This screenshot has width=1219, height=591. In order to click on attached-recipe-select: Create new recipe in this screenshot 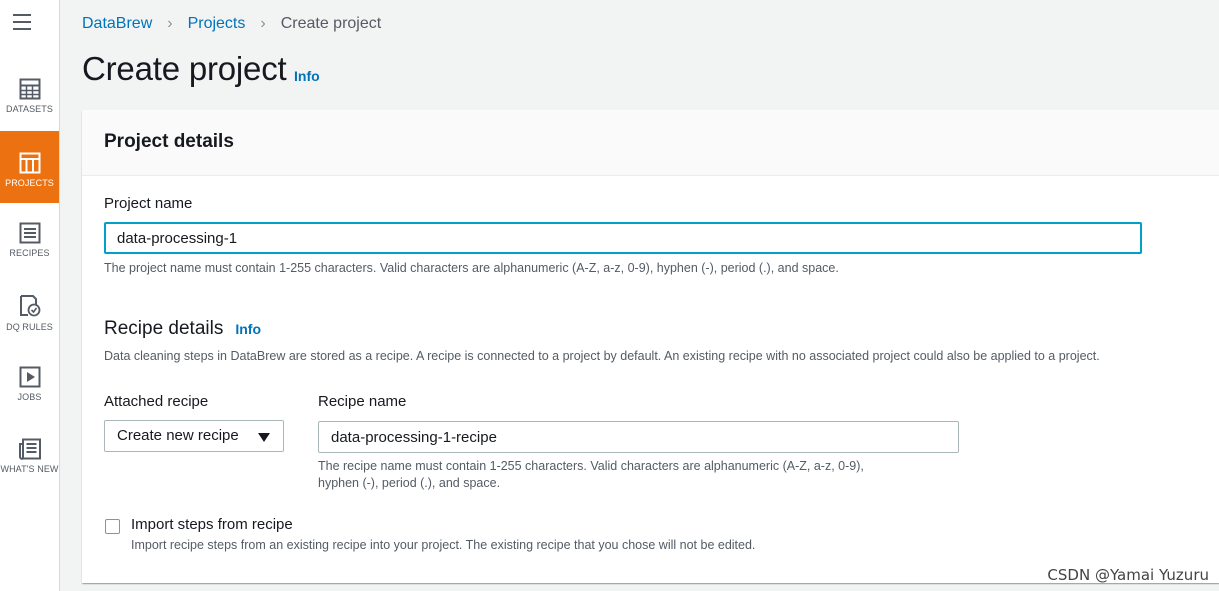, I will do `click(194, 436)`.